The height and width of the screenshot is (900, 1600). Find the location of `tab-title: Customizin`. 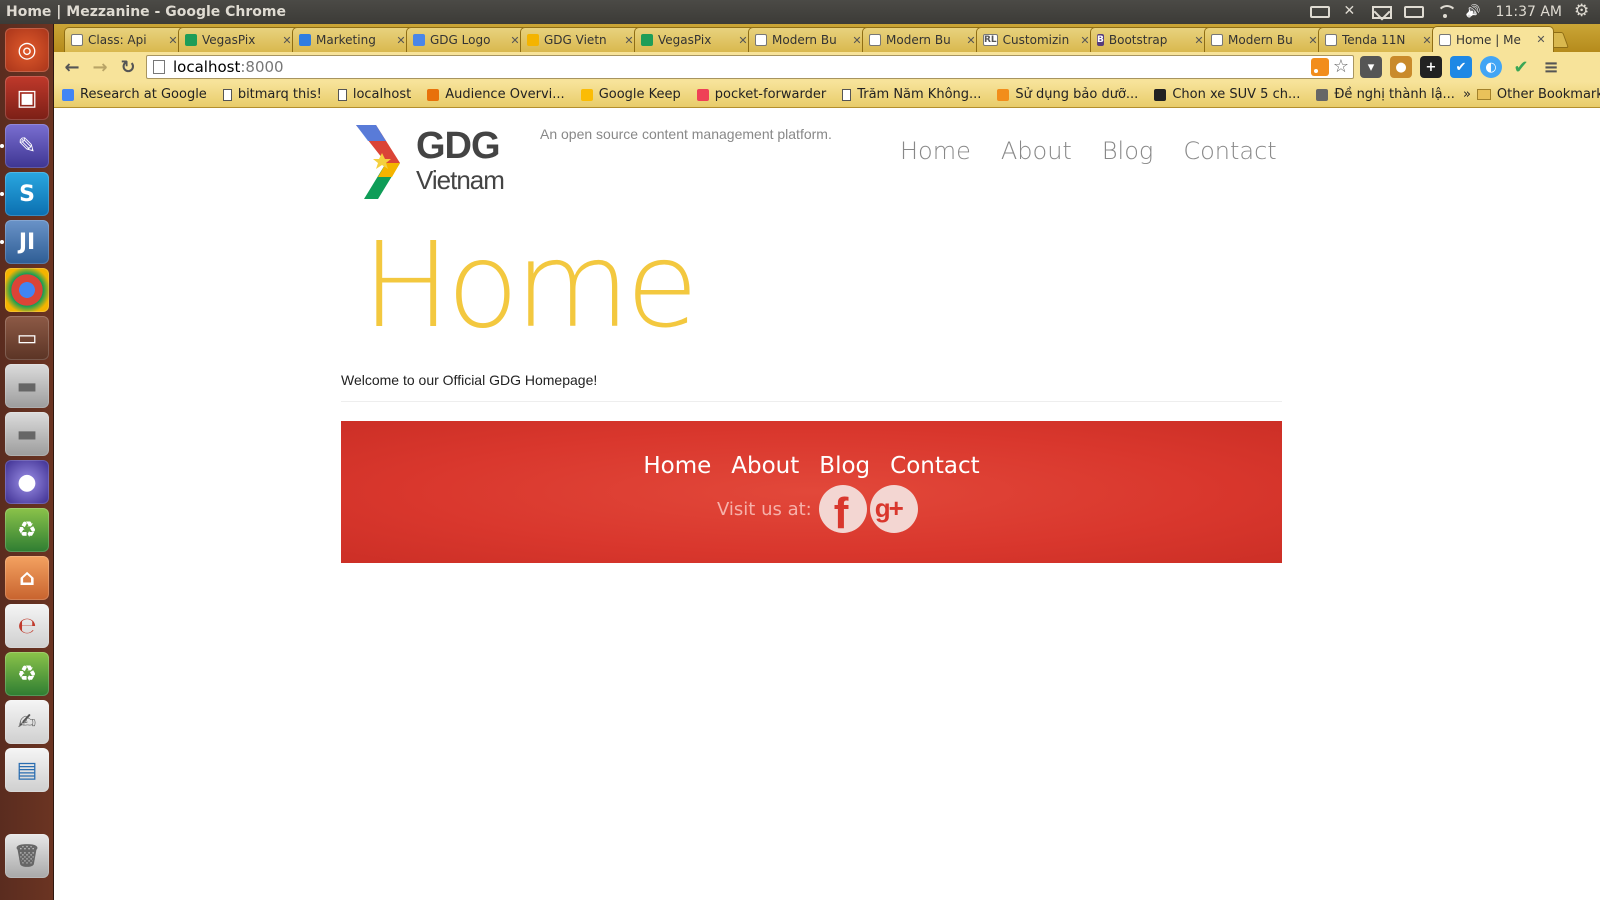

tab-title: Customizin is located at coordinates (1036, 40).